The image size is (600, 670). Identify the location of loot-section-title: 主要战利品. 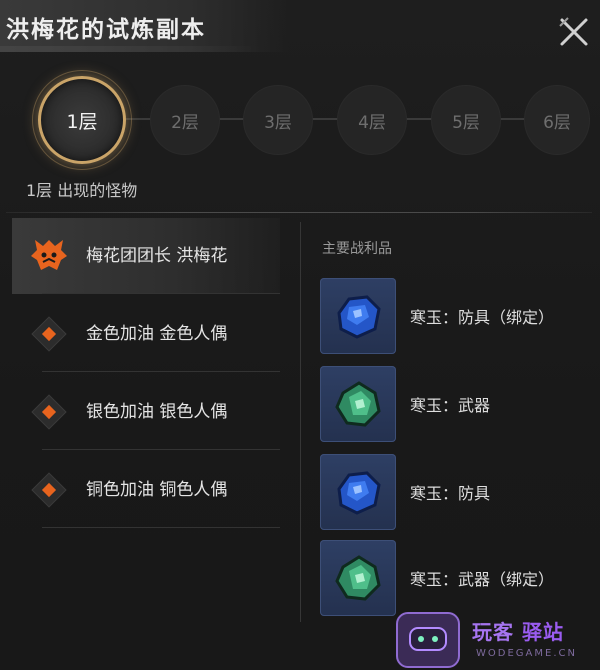
(357, 249).